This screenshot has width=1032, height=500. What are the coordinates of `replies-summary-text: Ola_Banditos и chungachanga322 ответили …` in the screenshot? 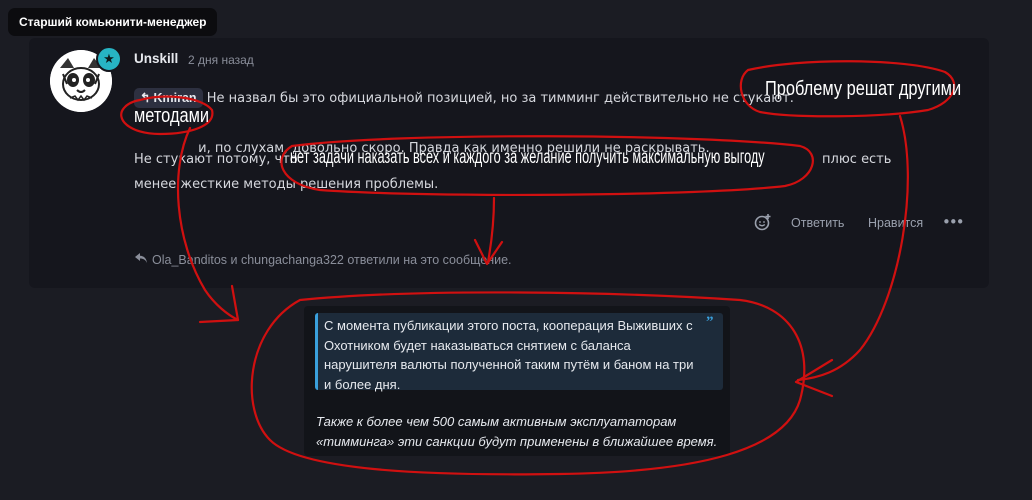 It's located at (332, 260).